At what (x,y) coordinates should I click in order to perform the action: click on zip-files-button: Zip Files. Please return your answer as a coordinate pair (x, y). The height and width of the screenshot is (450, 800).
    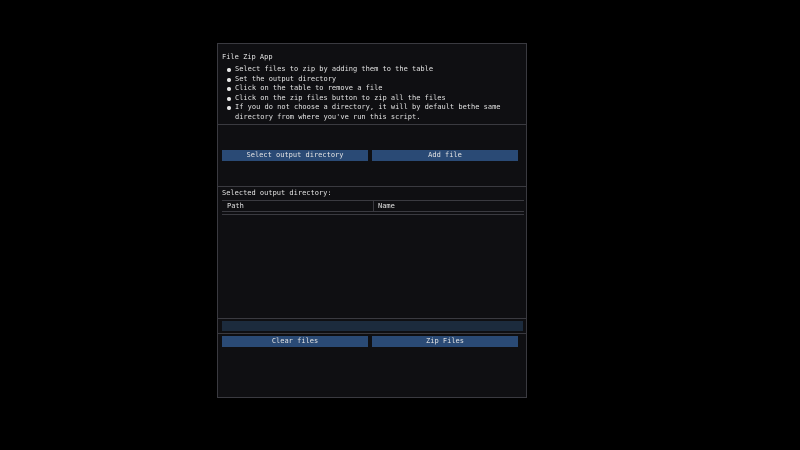
    Looking at the image, I should click on (445, 341).